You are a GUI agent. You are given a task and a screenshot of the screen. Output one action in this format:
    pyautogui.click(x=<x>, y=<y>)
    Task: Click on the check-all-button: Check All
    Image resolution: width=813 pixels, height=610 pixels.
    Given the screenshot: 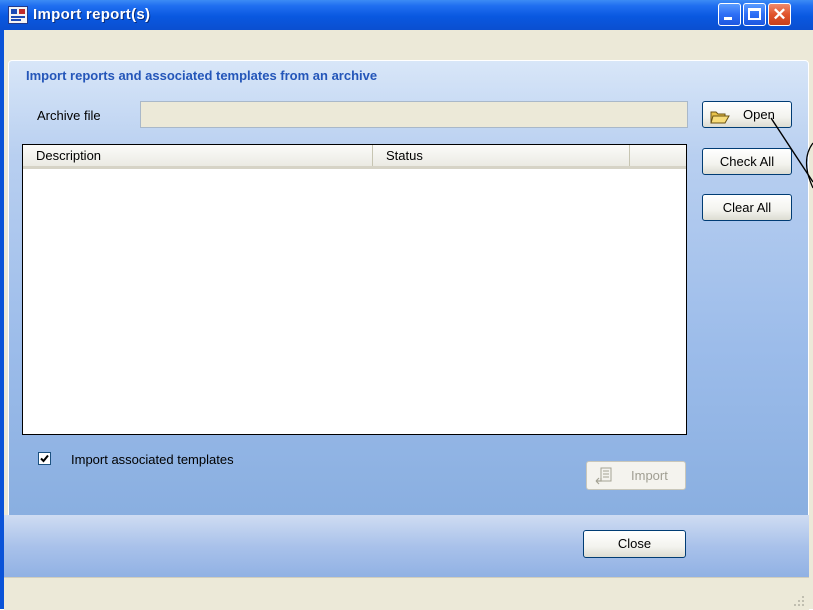 What is the action you would take?
    pyautogui.click(x=747, y=161)
    